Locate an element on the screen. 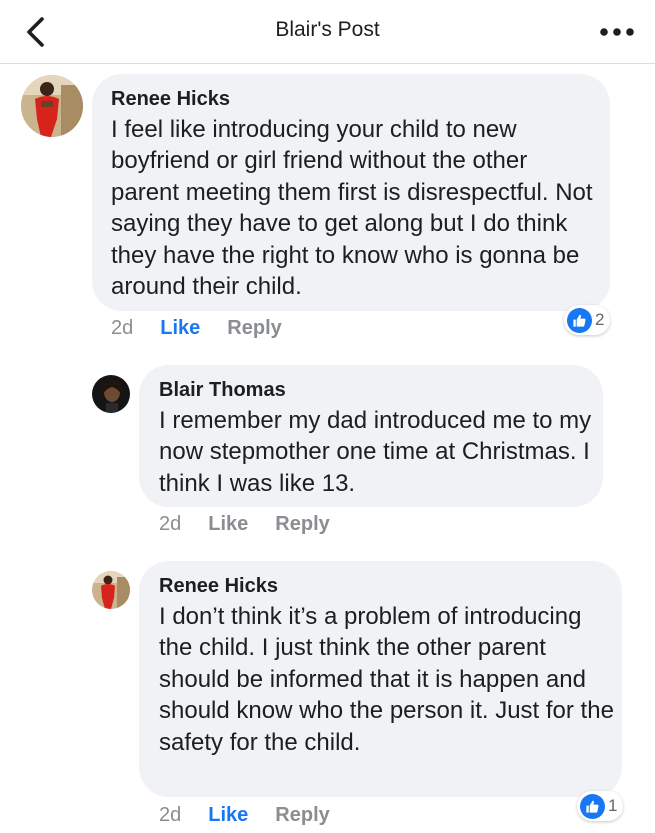 This screenshot has height=833, width=655. reaction-count: 2 is located at coordinates (600, 319).